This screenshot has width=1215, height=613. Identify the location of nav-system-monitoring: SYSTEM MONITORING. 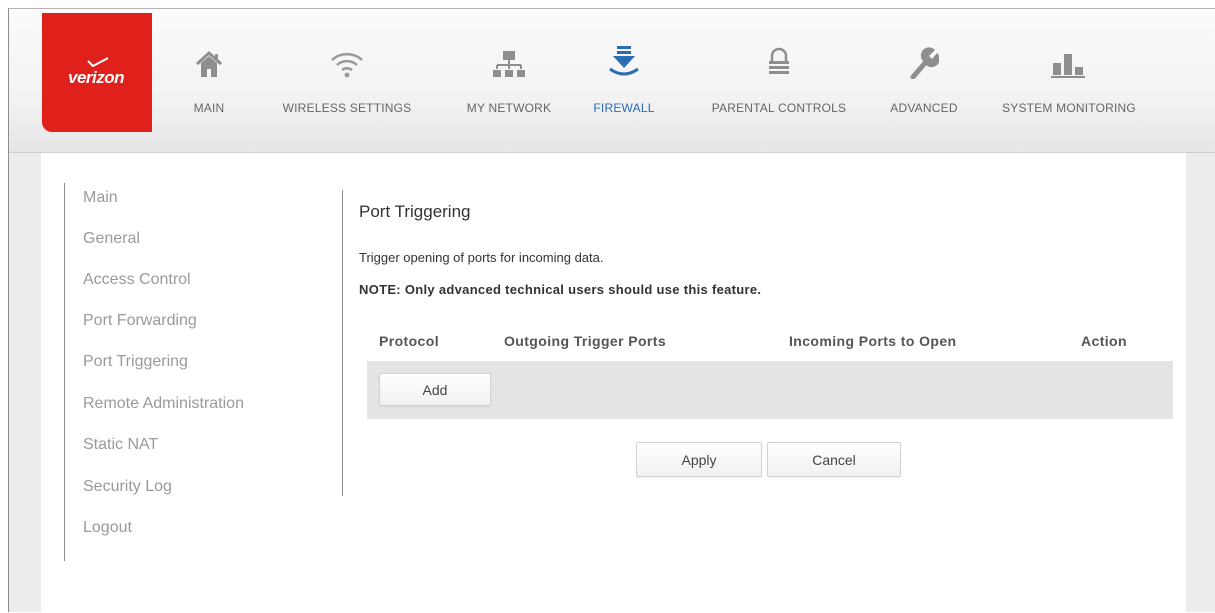
(1069, 75).